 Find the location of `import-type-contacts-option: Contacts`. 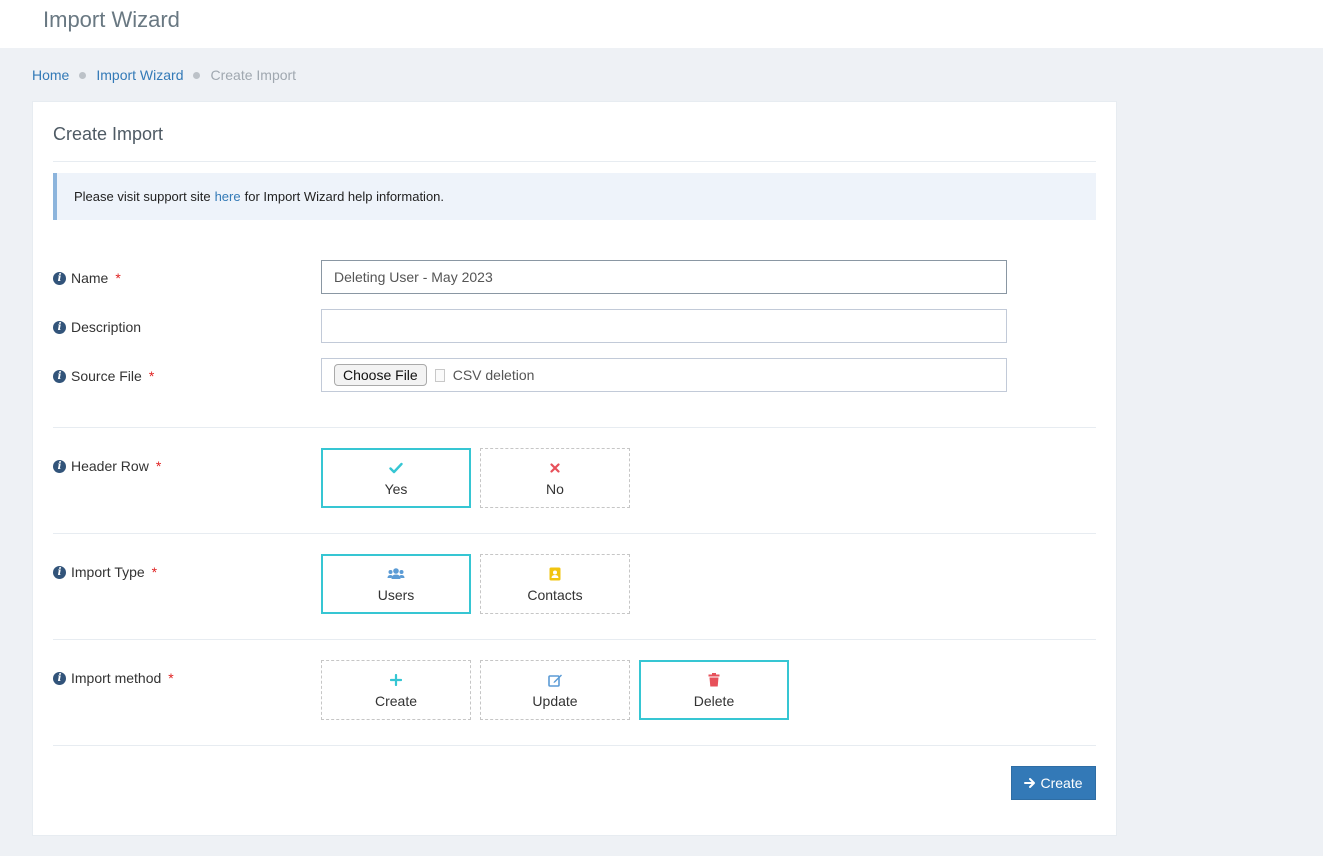

import-type-contacts-option: Contacts is located at coordinates (555, 584).